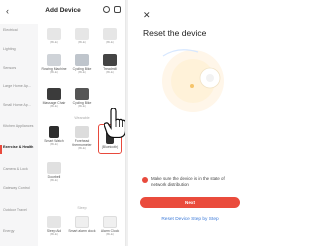 This screenshot has width=320, height=246. Describe the element at coordinates (54, 64) in the screenshot. I see `device-tile: Rowing Machine (BLE)` at that location.